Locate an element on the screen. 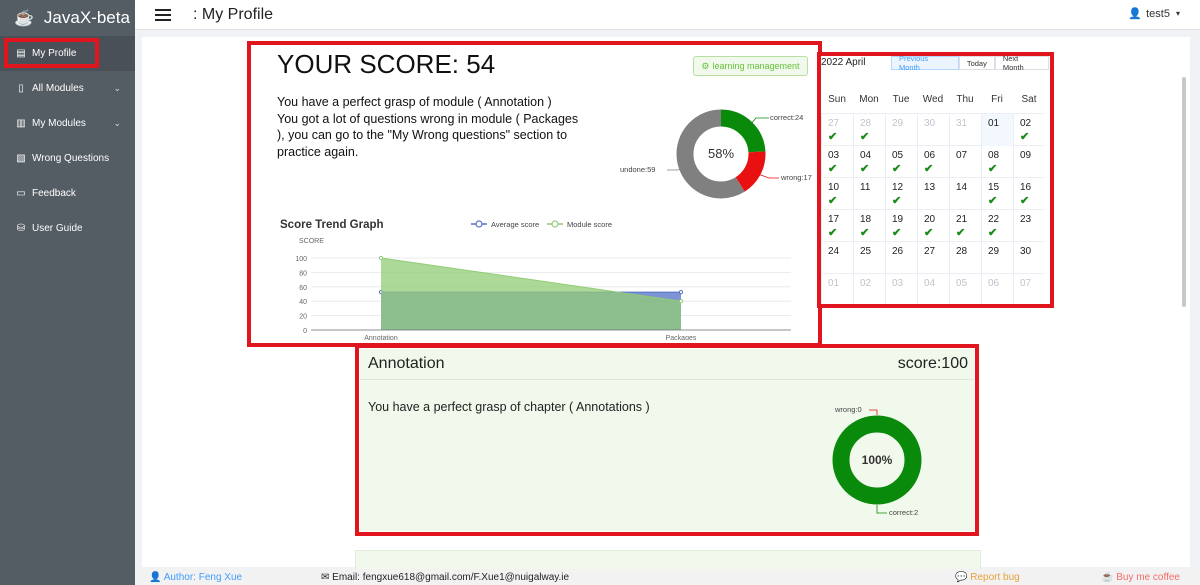 The height and width of the screenshot is (585, 1200). user-menu: 👤 test5 ▾ is located at coordinates (1154, 14).